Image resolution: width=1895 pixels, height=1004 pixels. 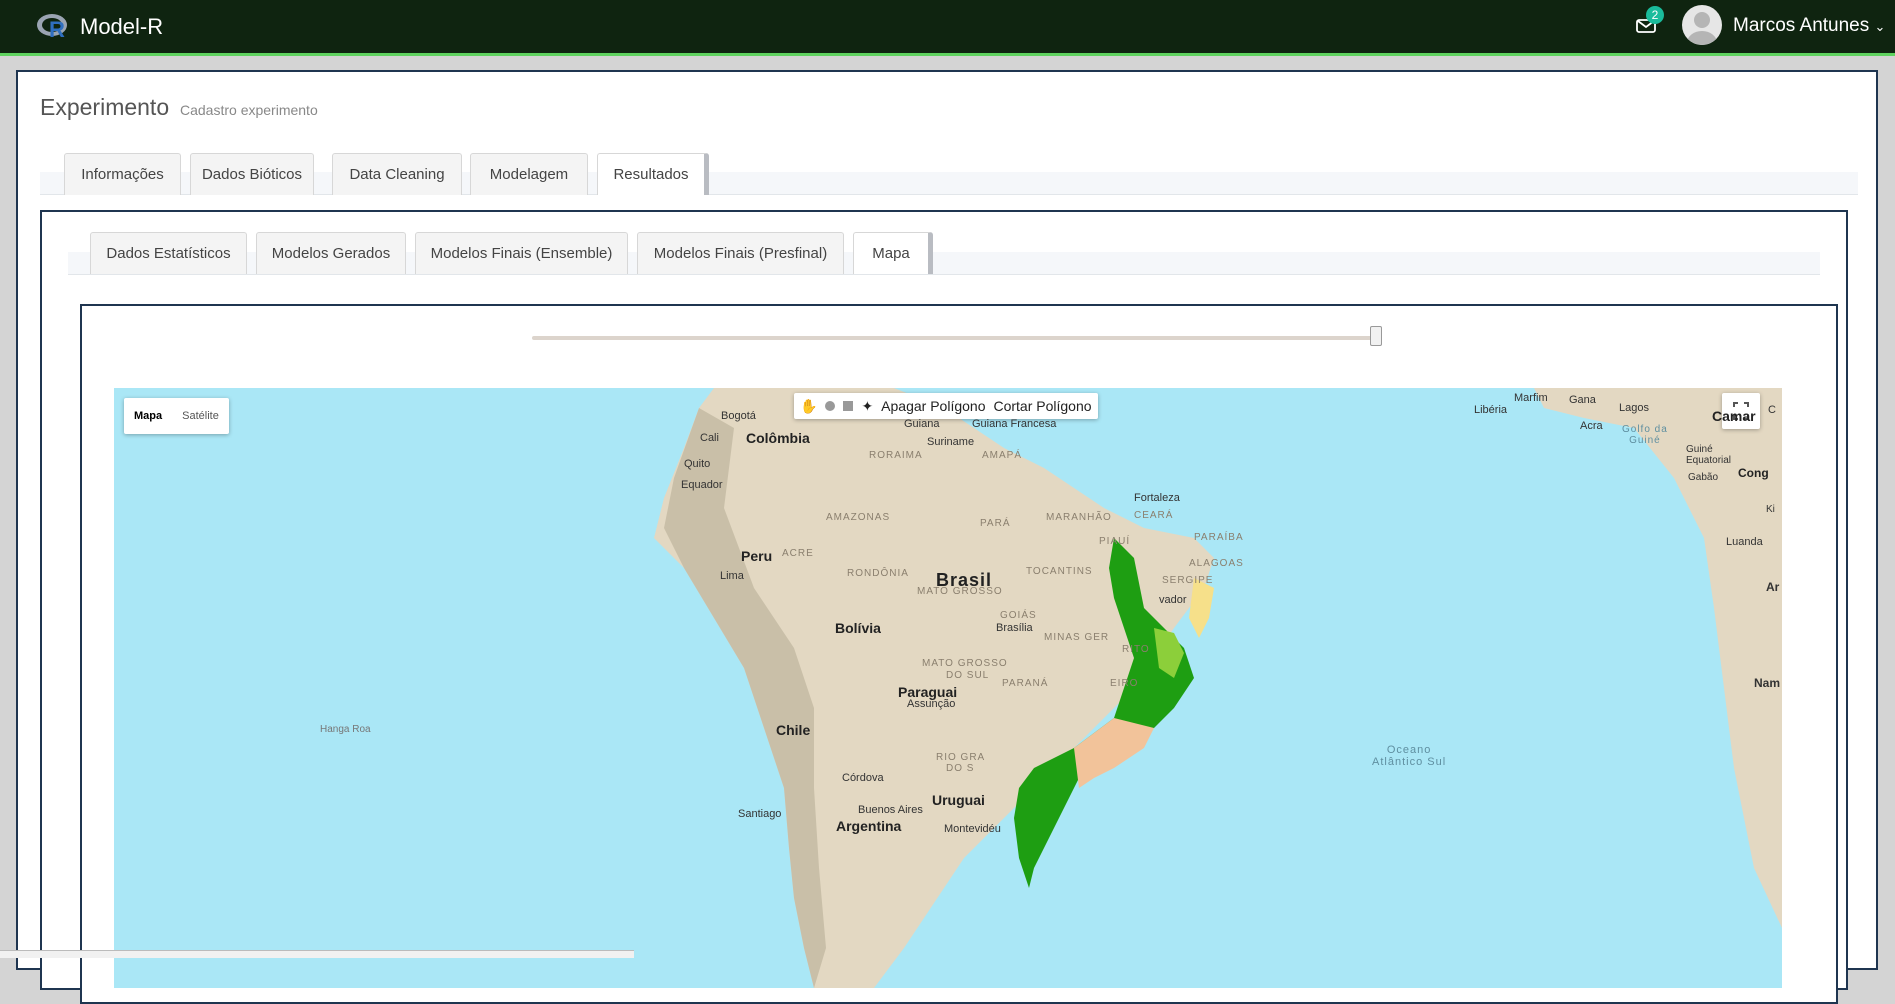 I want to click on label-bolivia: Bolívia, so click(x=858, y=628).